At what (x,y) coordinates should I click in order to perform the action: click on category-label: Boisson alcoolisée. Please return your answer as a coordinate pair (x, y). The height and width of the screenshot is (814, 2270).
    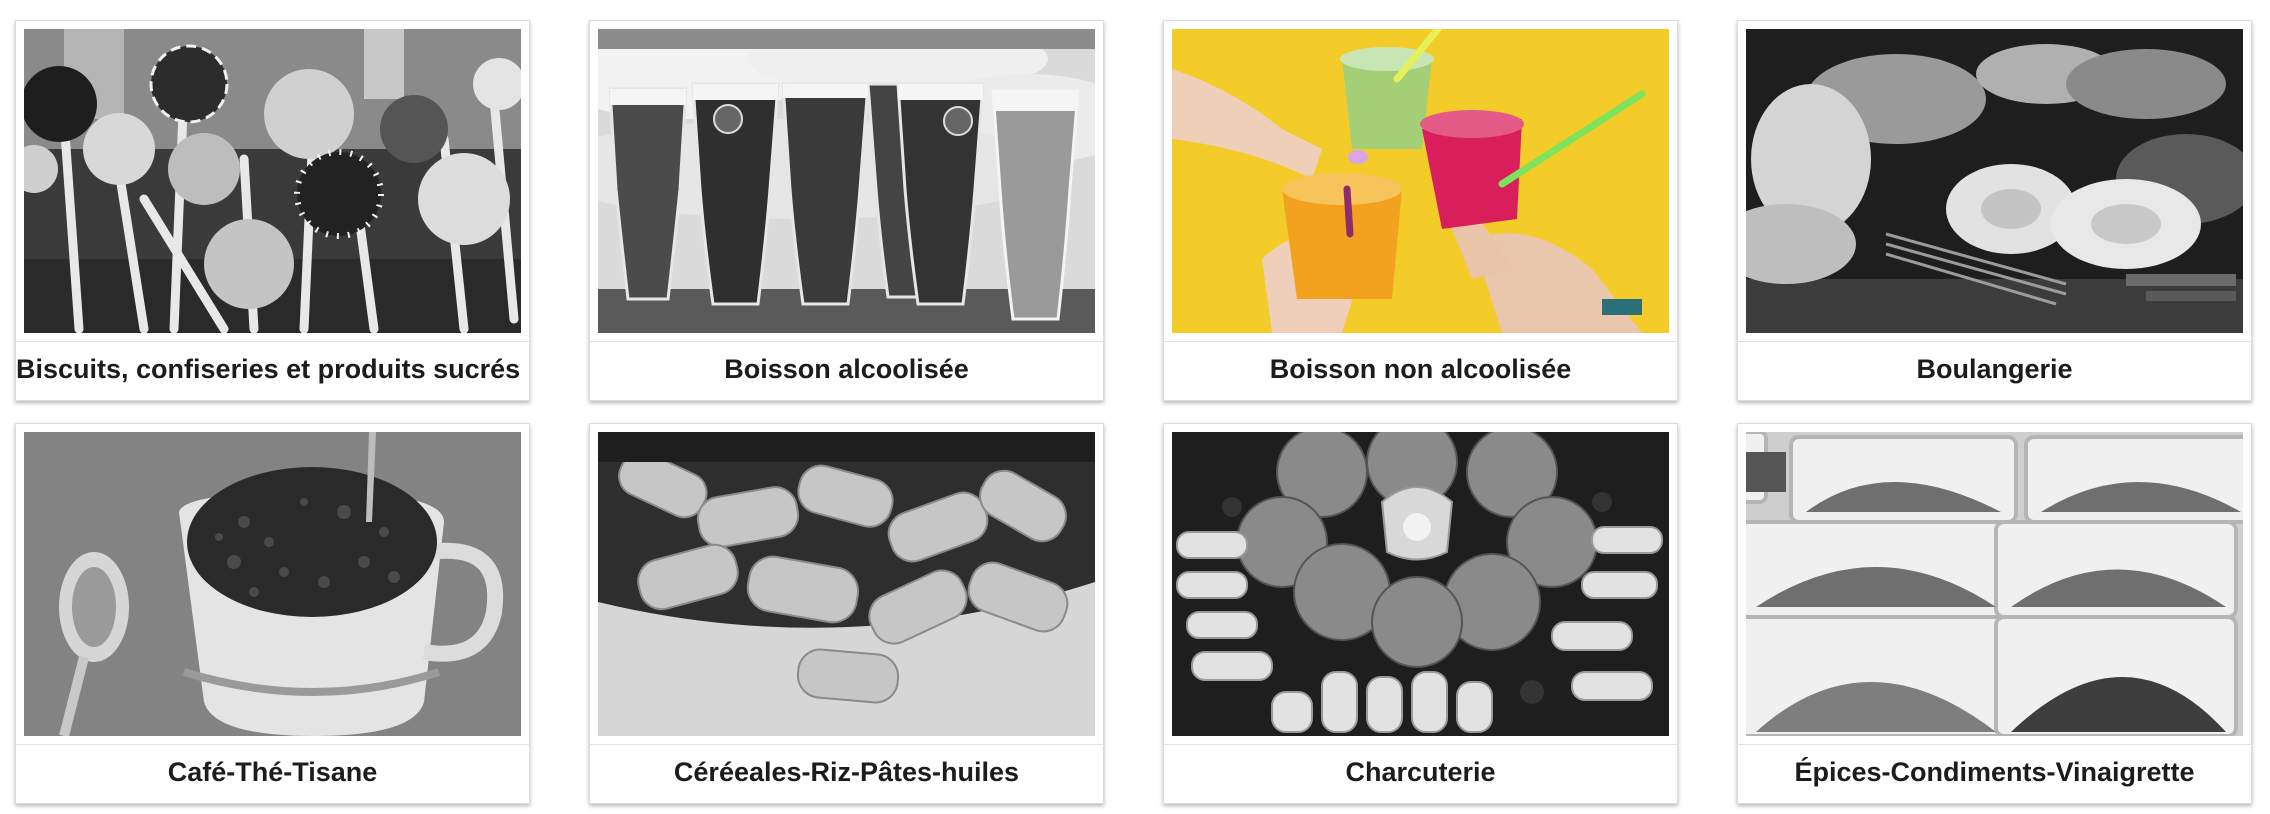
    Looking at the image, I should click on (846, 370).